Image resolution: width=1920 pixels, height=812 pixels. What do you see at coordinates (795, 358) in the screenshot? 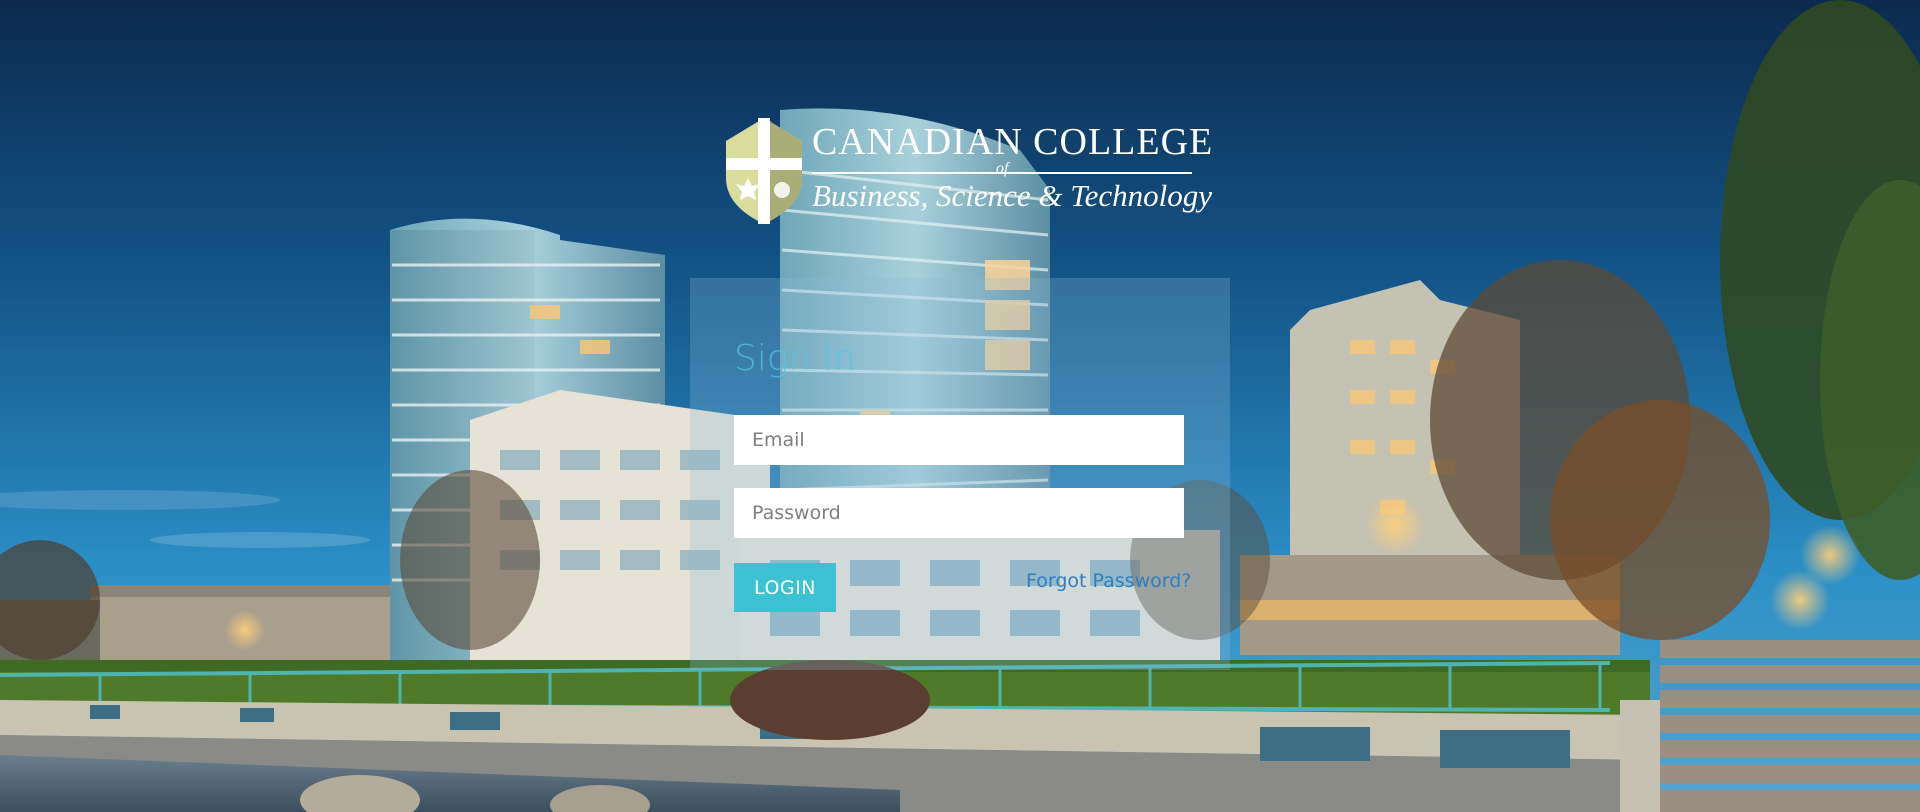
I see `sign-in-heading: Sign In` at bounding box center [795, 358].